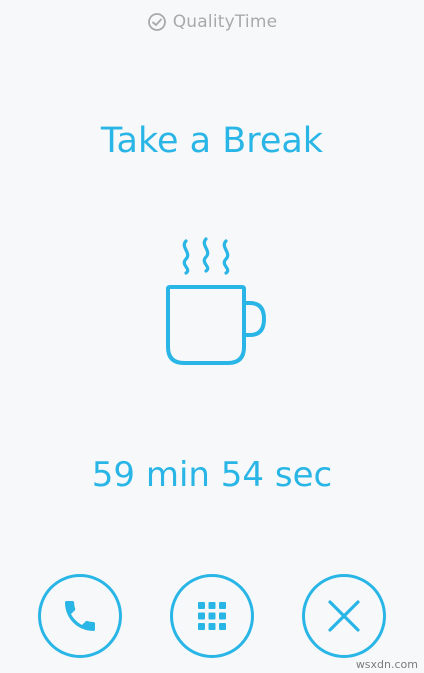 The image size is (424, 673). What do you see at coordinates (156, 22) in the screenshot?
I see `clock-check-icon` at bounding box center [156, 22].